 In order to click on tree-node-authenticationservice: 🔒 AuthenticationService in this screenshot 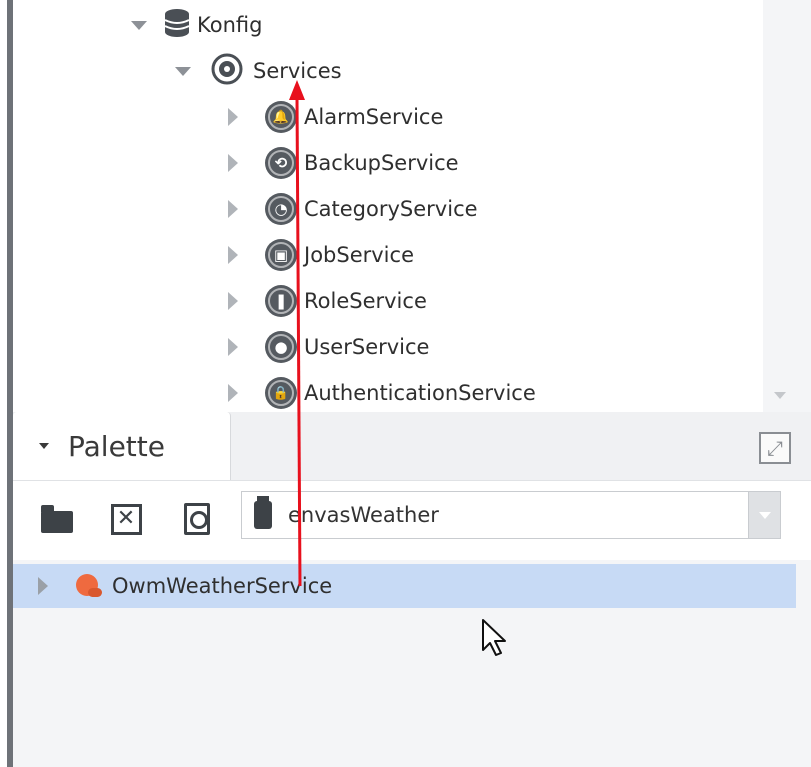, I will do `click(382, 393)`.